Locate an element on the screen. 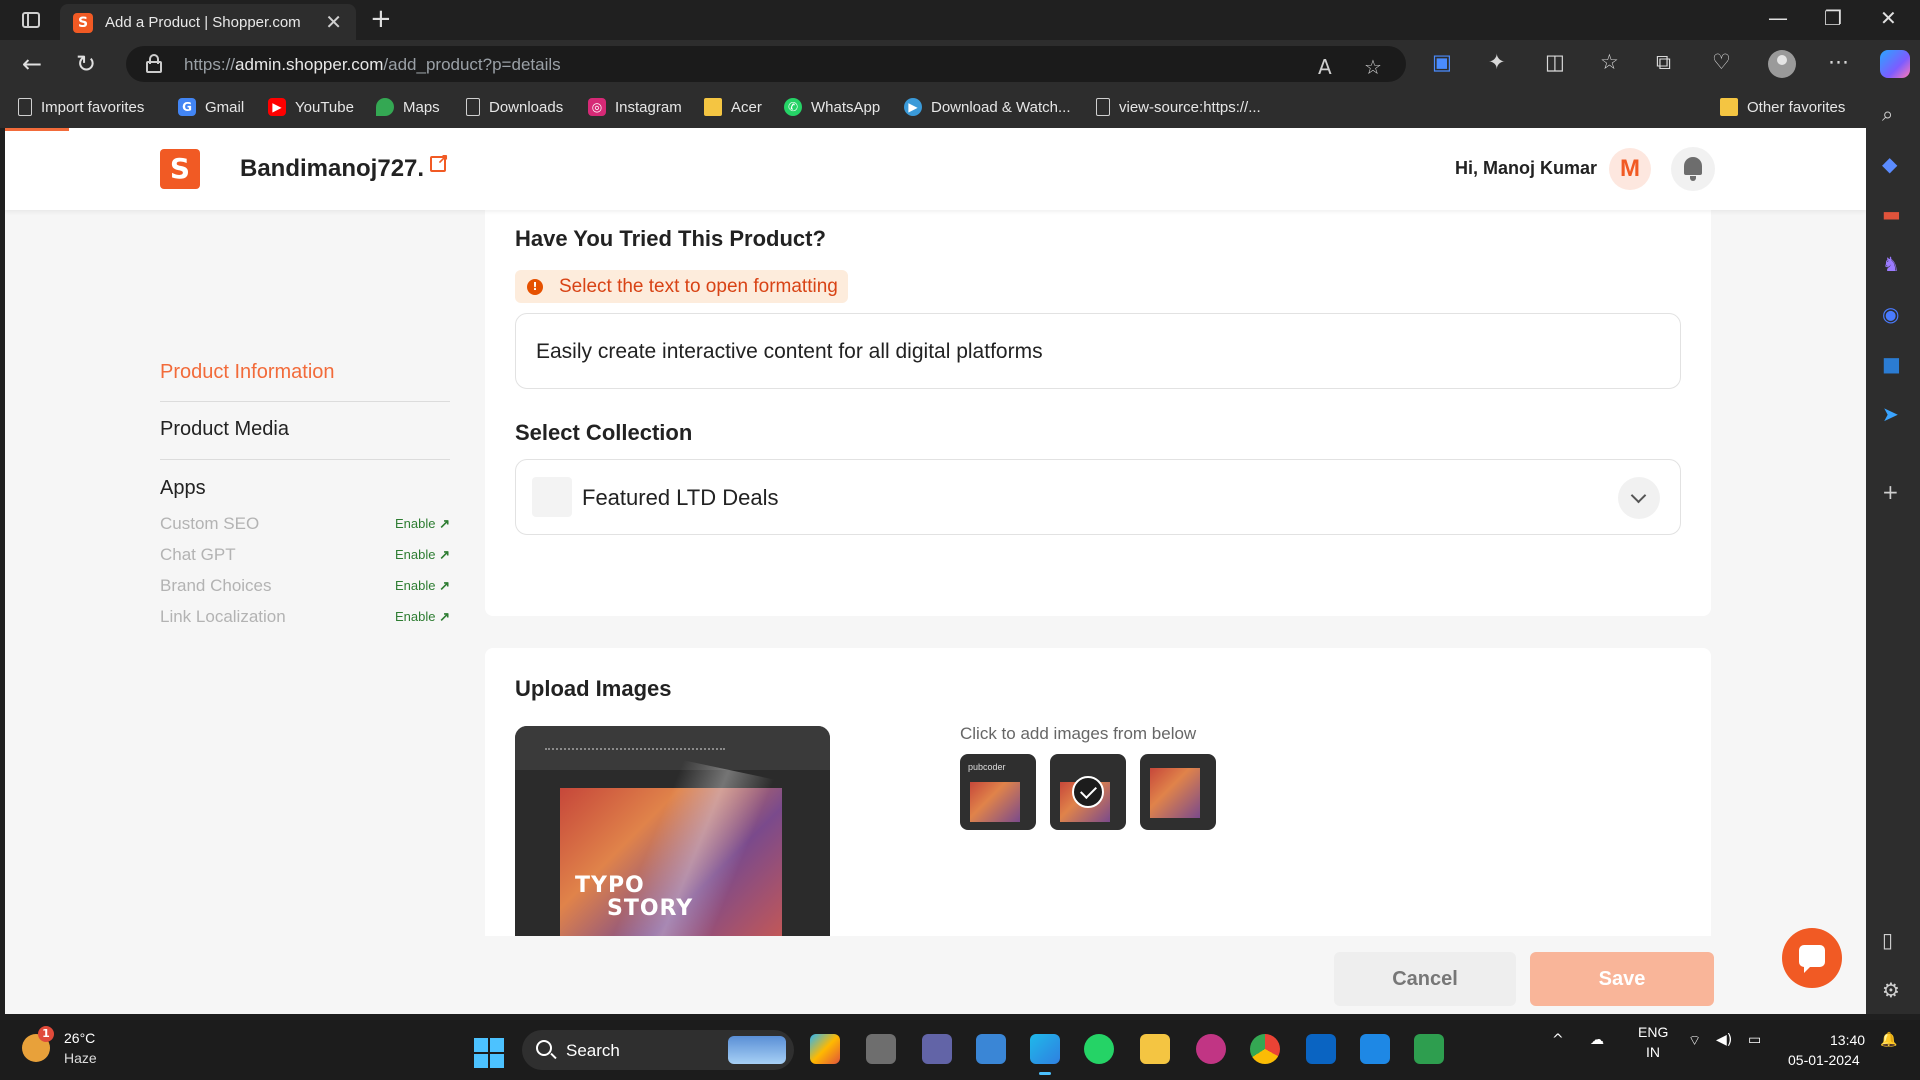 This screenshot has height=1080, width=1920. tab-title: Add a Product | Shopper.com is located at coordinates (203, 22).